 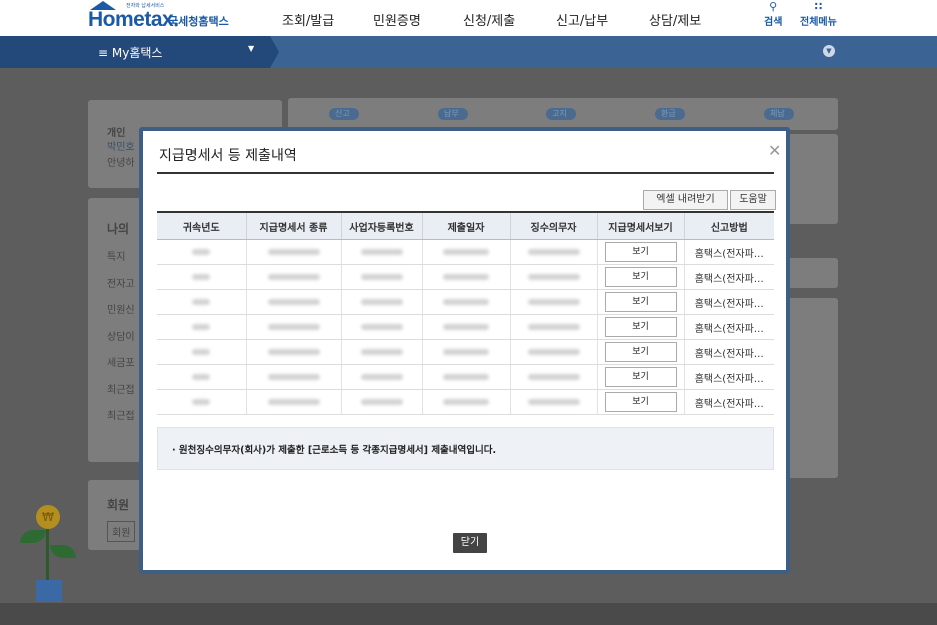 I want to click on dropdown-caret-icon: ▼, so click(x=251, y=48).